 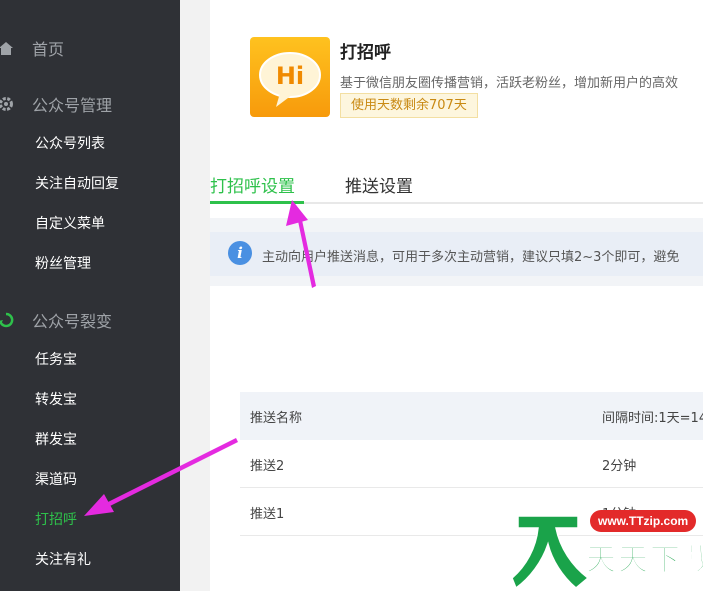 I want to click on table-header: 推送名称 间隔时间:1天=14, so click(x=471, y=416).